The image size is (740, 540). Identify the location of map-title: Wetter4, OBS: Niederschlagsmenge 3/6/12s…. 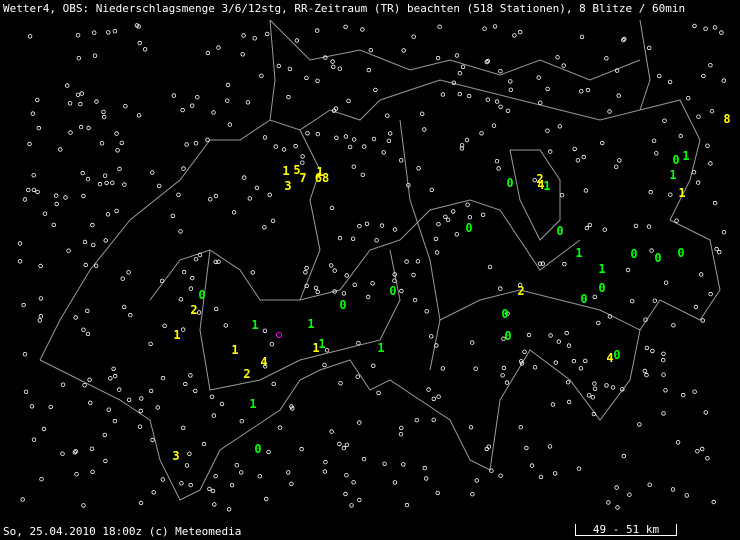
(344, 8).